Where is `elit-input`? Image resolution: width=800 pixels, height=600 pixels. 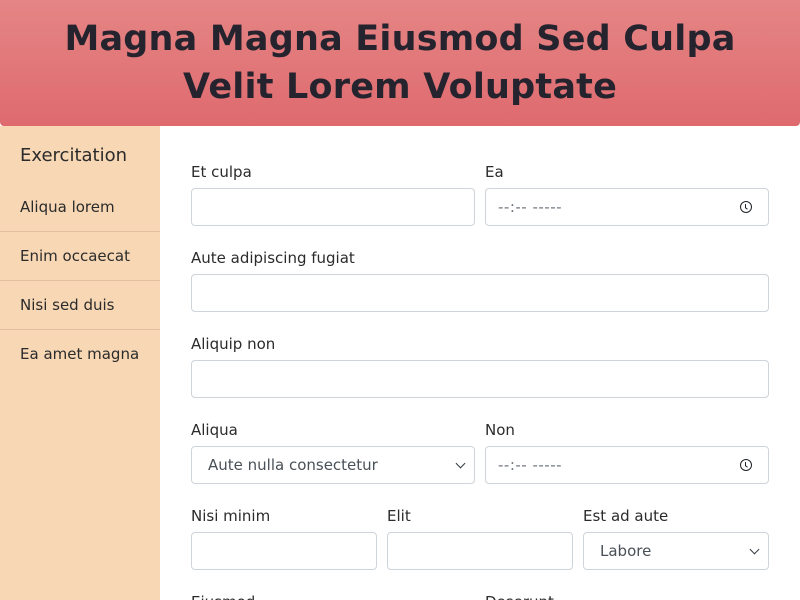
elit-input is located at coordinates (480, 551).